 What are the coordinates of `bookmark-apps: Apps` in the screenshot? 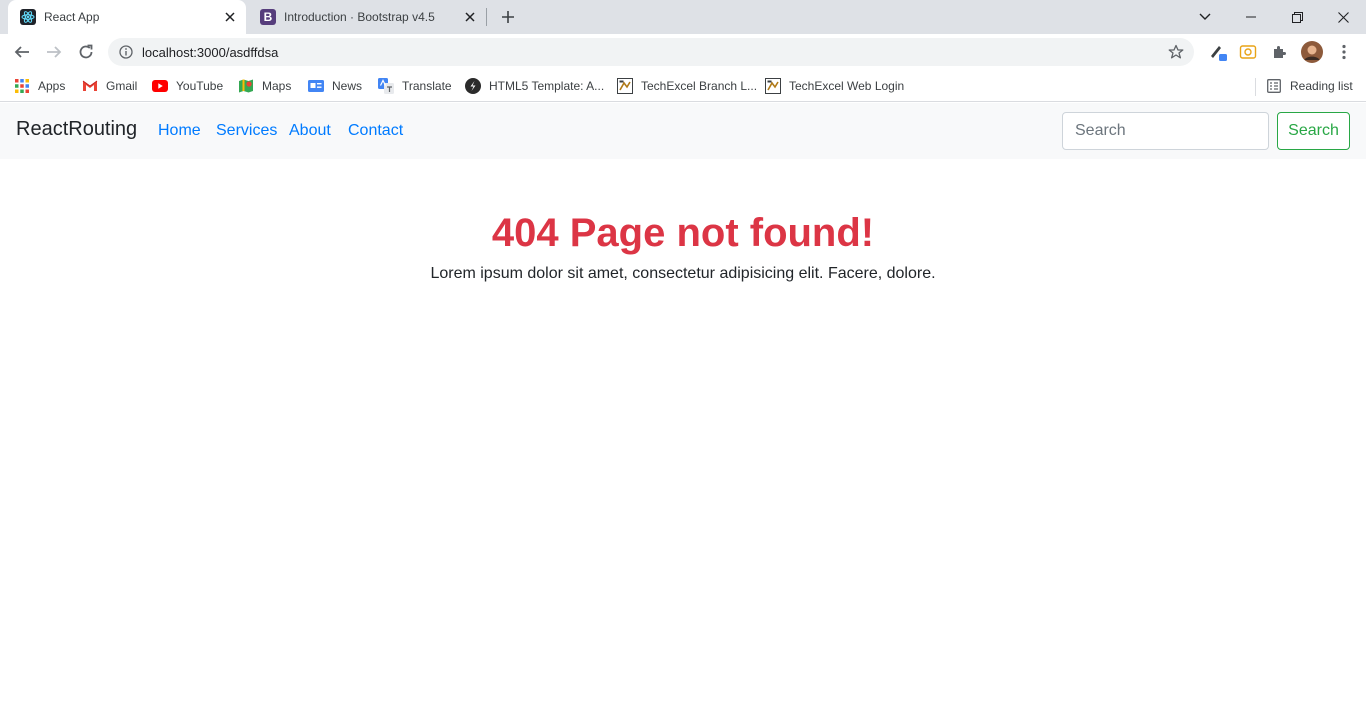 It's located at (39, 86).